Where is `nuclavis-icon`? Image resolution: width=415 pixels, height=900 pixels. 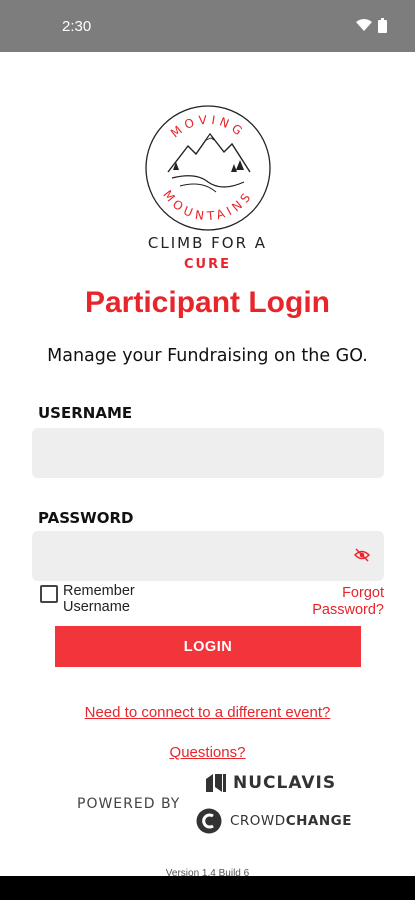 nuclavis-icon is located at coordinates (216, 783).